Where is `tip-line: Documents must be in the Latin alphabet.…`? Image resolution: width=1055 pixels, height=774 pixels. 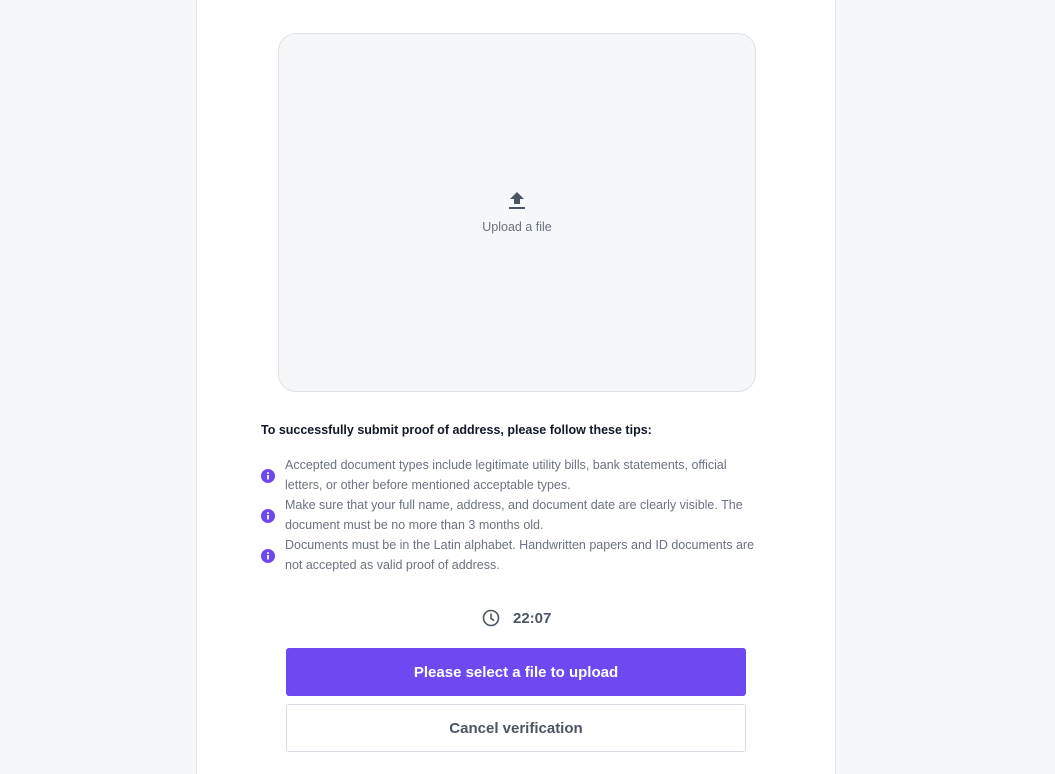
tip-line: Documents must be in the Latin alphabet.… is located at coordinates (520, 545).